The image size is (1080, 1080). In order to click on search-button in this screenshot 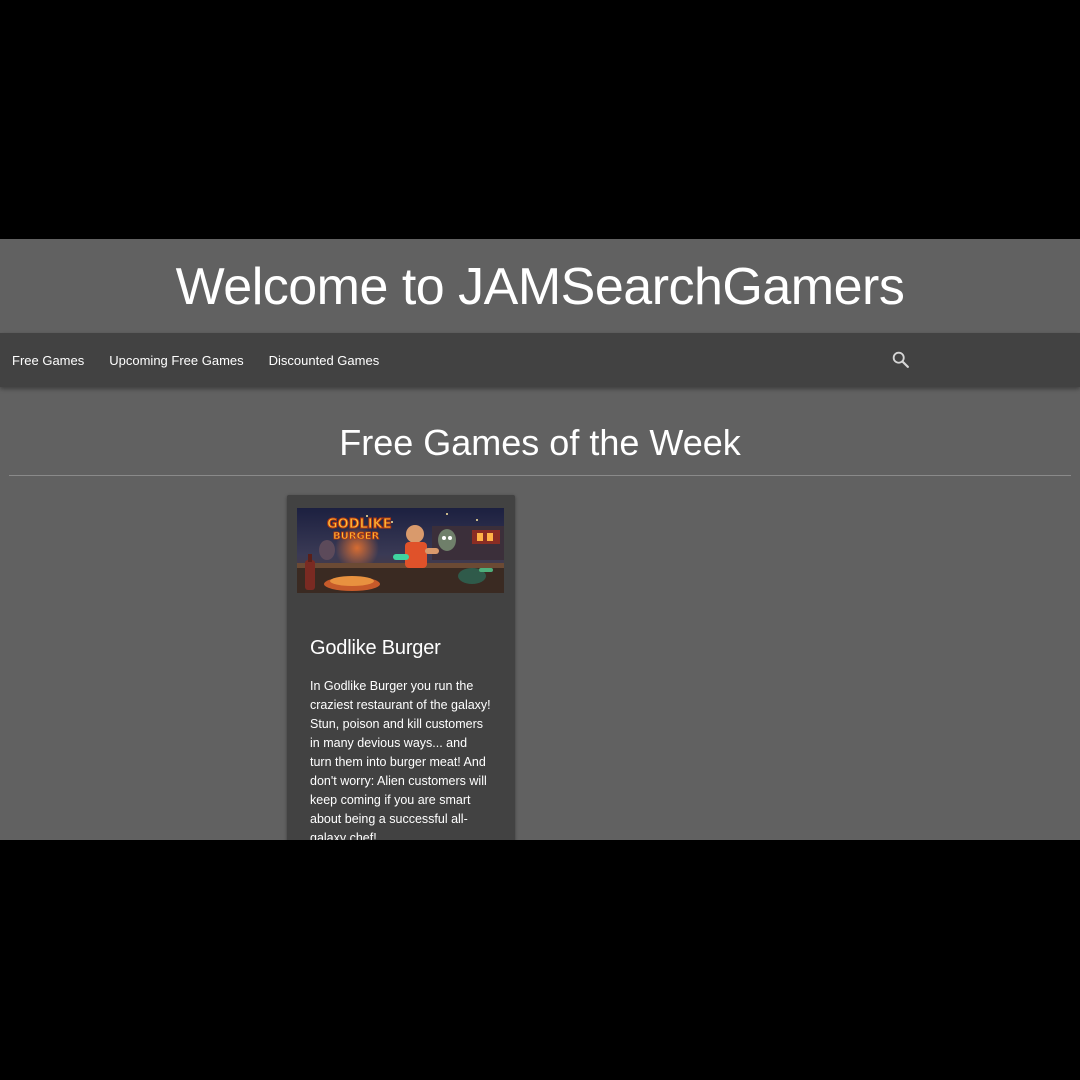, I will do `click(901, 360)`.